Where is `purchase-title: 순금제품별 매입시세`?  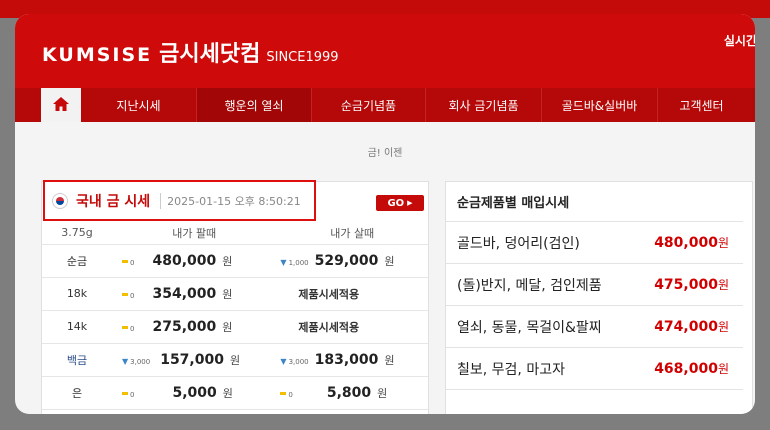
purchase-title: 순금제품별 매입시세 is located at coordinates (594, 202).